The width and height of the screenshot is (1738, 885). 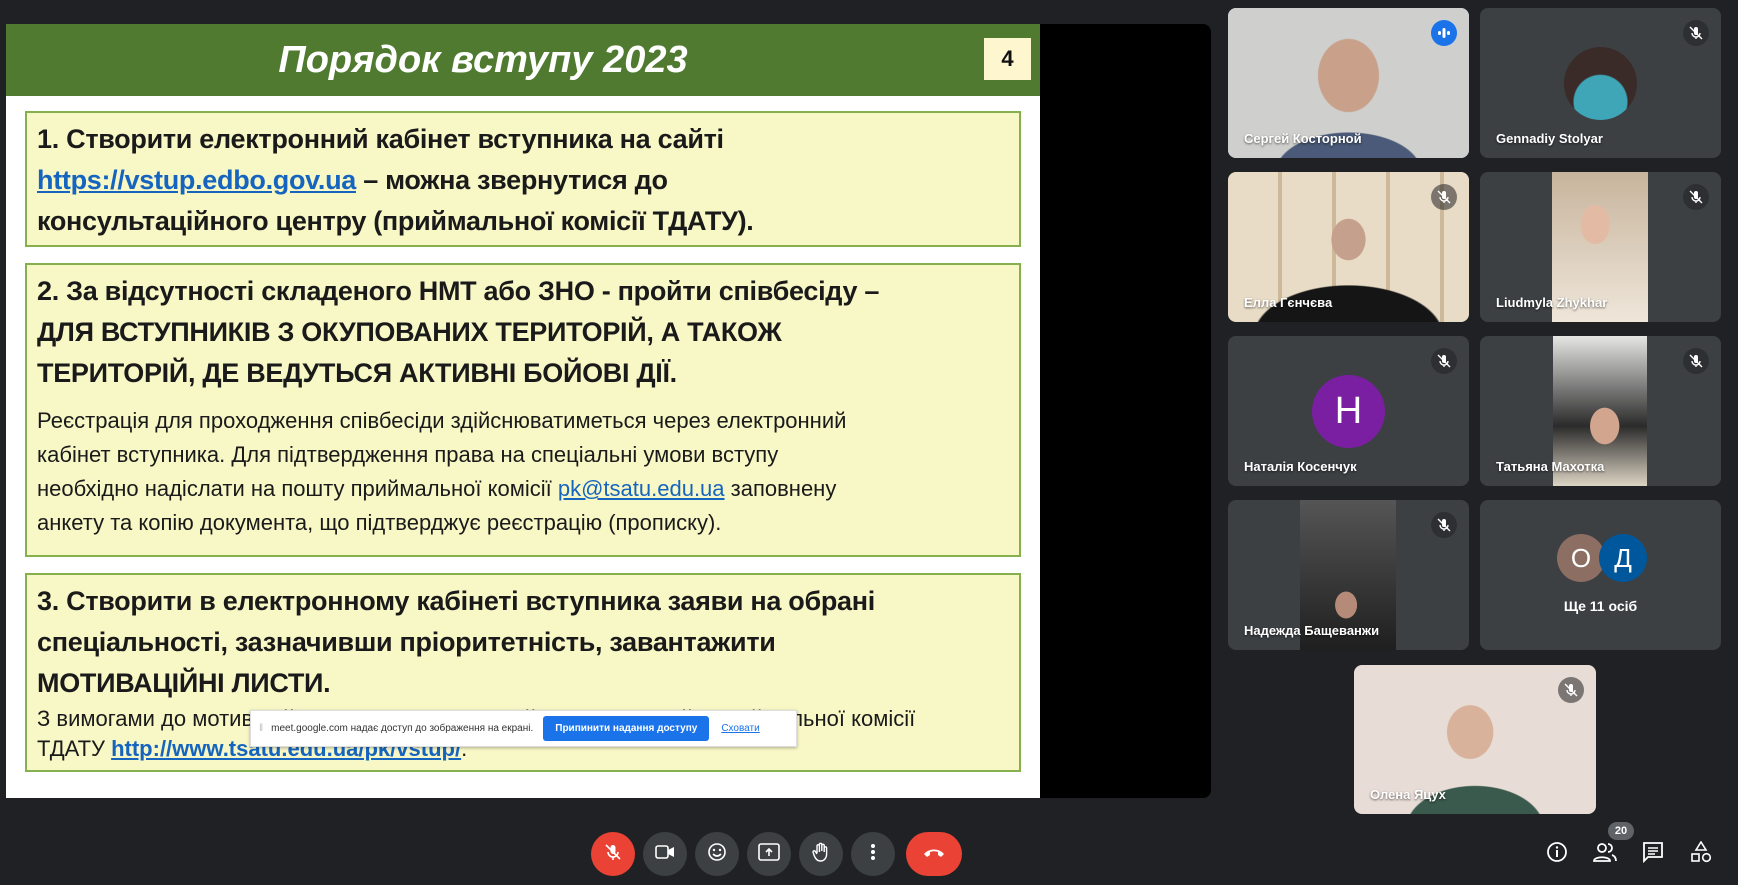 I want to click on avatar: О, so click(x=1581, y=558).